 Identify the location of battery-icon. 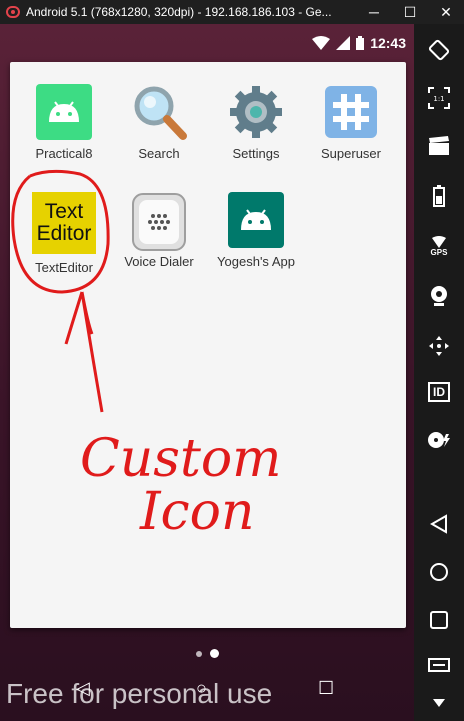
(360, 43).